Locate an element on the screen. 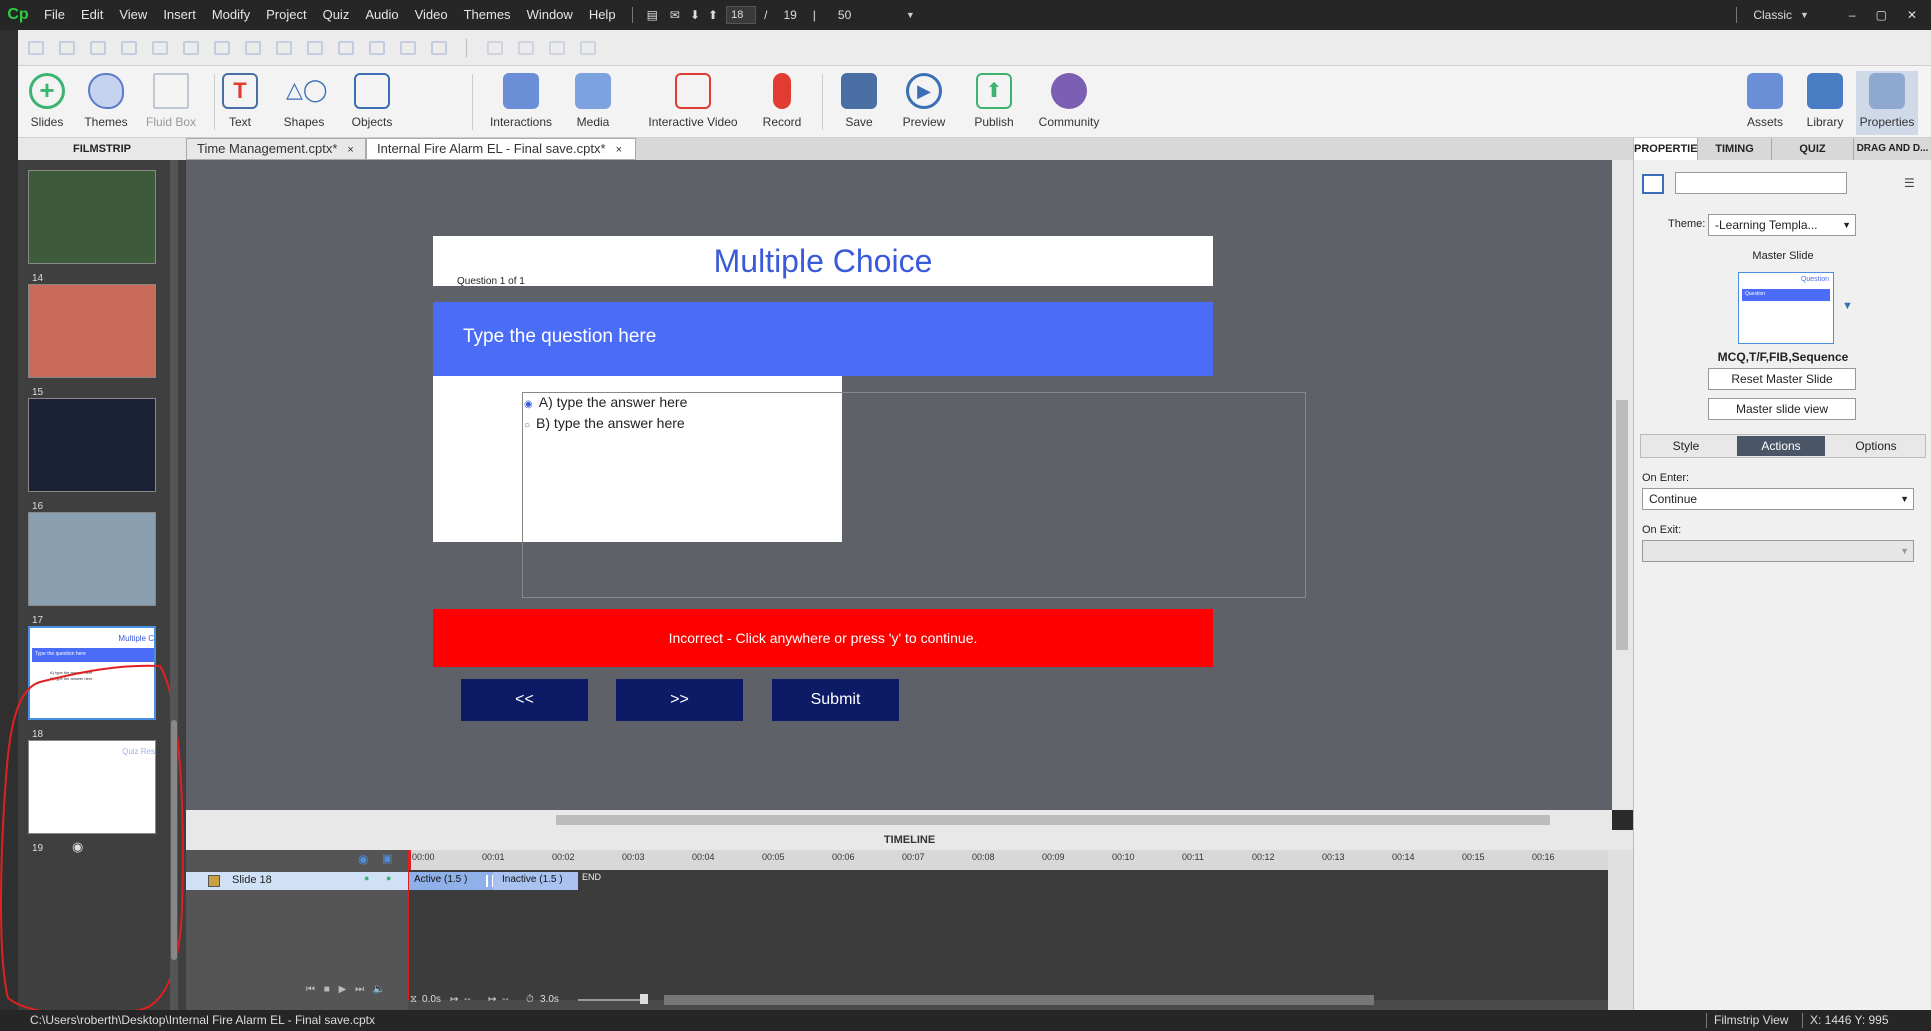 This screenshot has height=1031, width=1931. workspace-select: Classic is located at coordinates (1772, 15).